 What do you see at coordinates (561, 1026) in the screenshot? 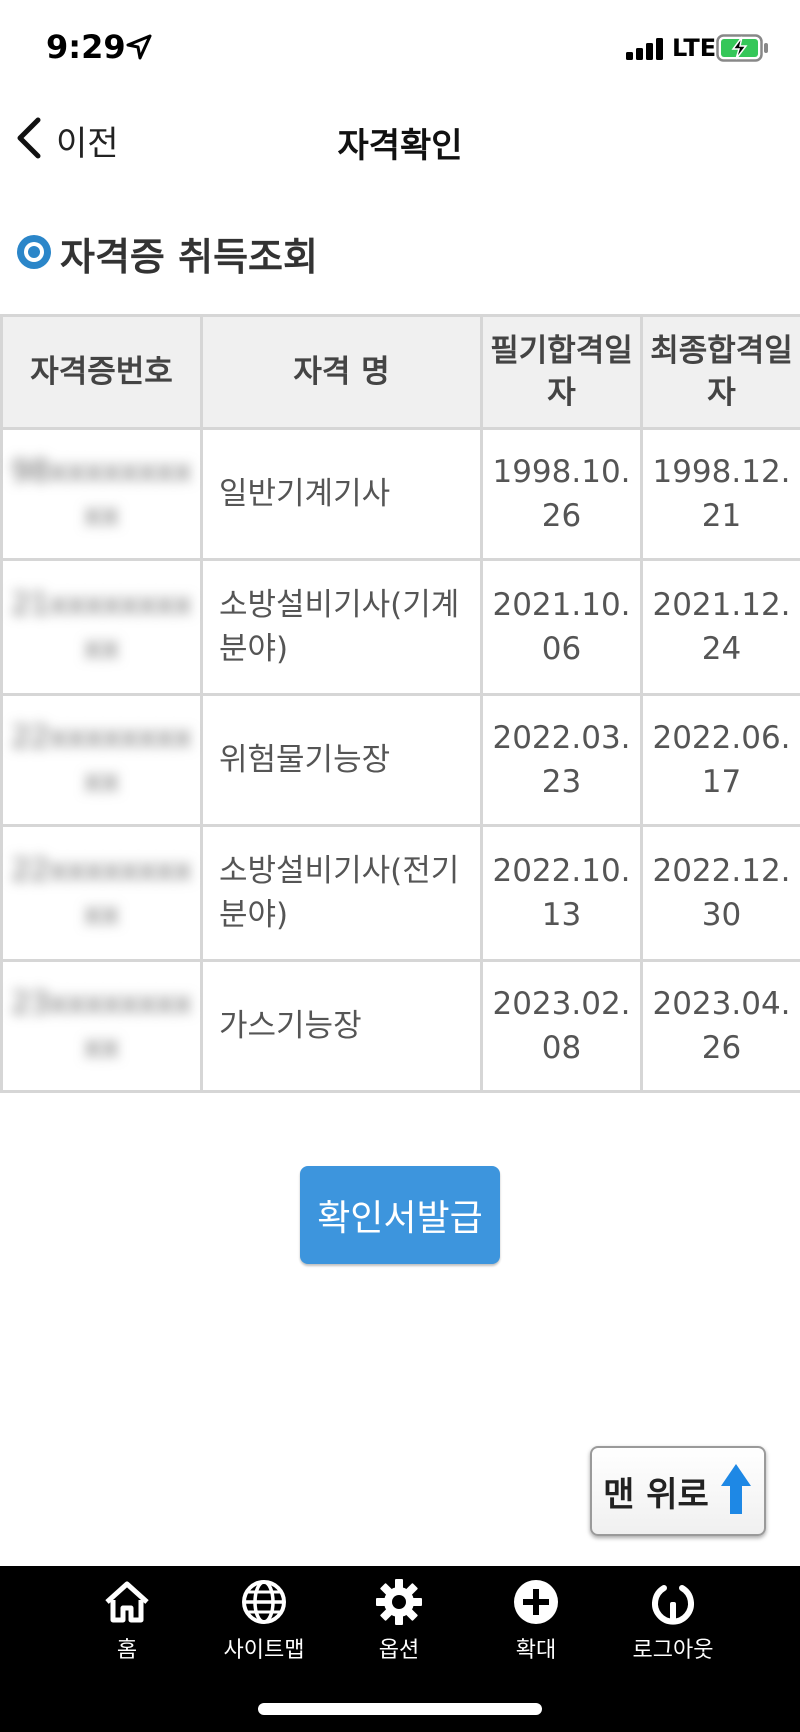
I see `cell-written-date: 2023.02. 08` at bounding box center [561, 1026].